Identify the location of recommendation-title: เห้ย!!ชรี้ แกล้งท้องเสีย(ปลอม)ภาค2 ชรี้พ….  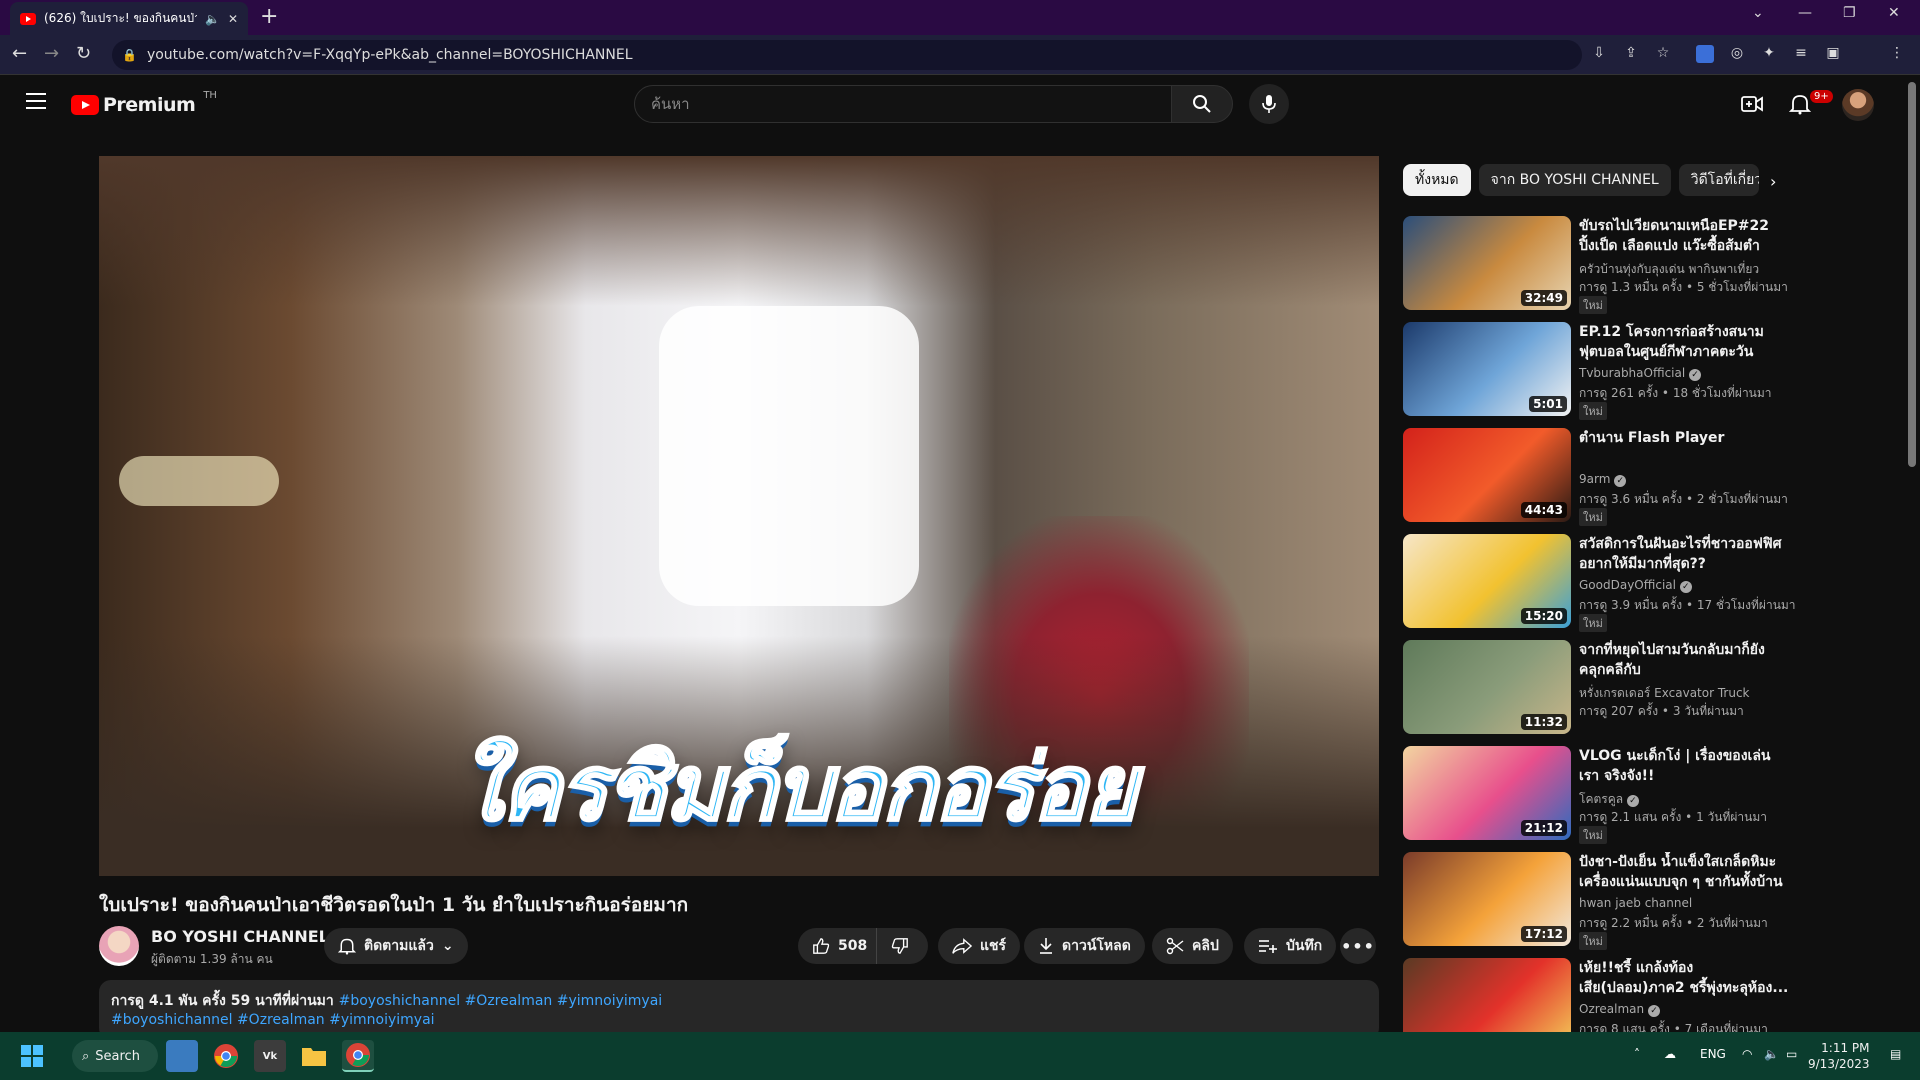
(1684, 978).